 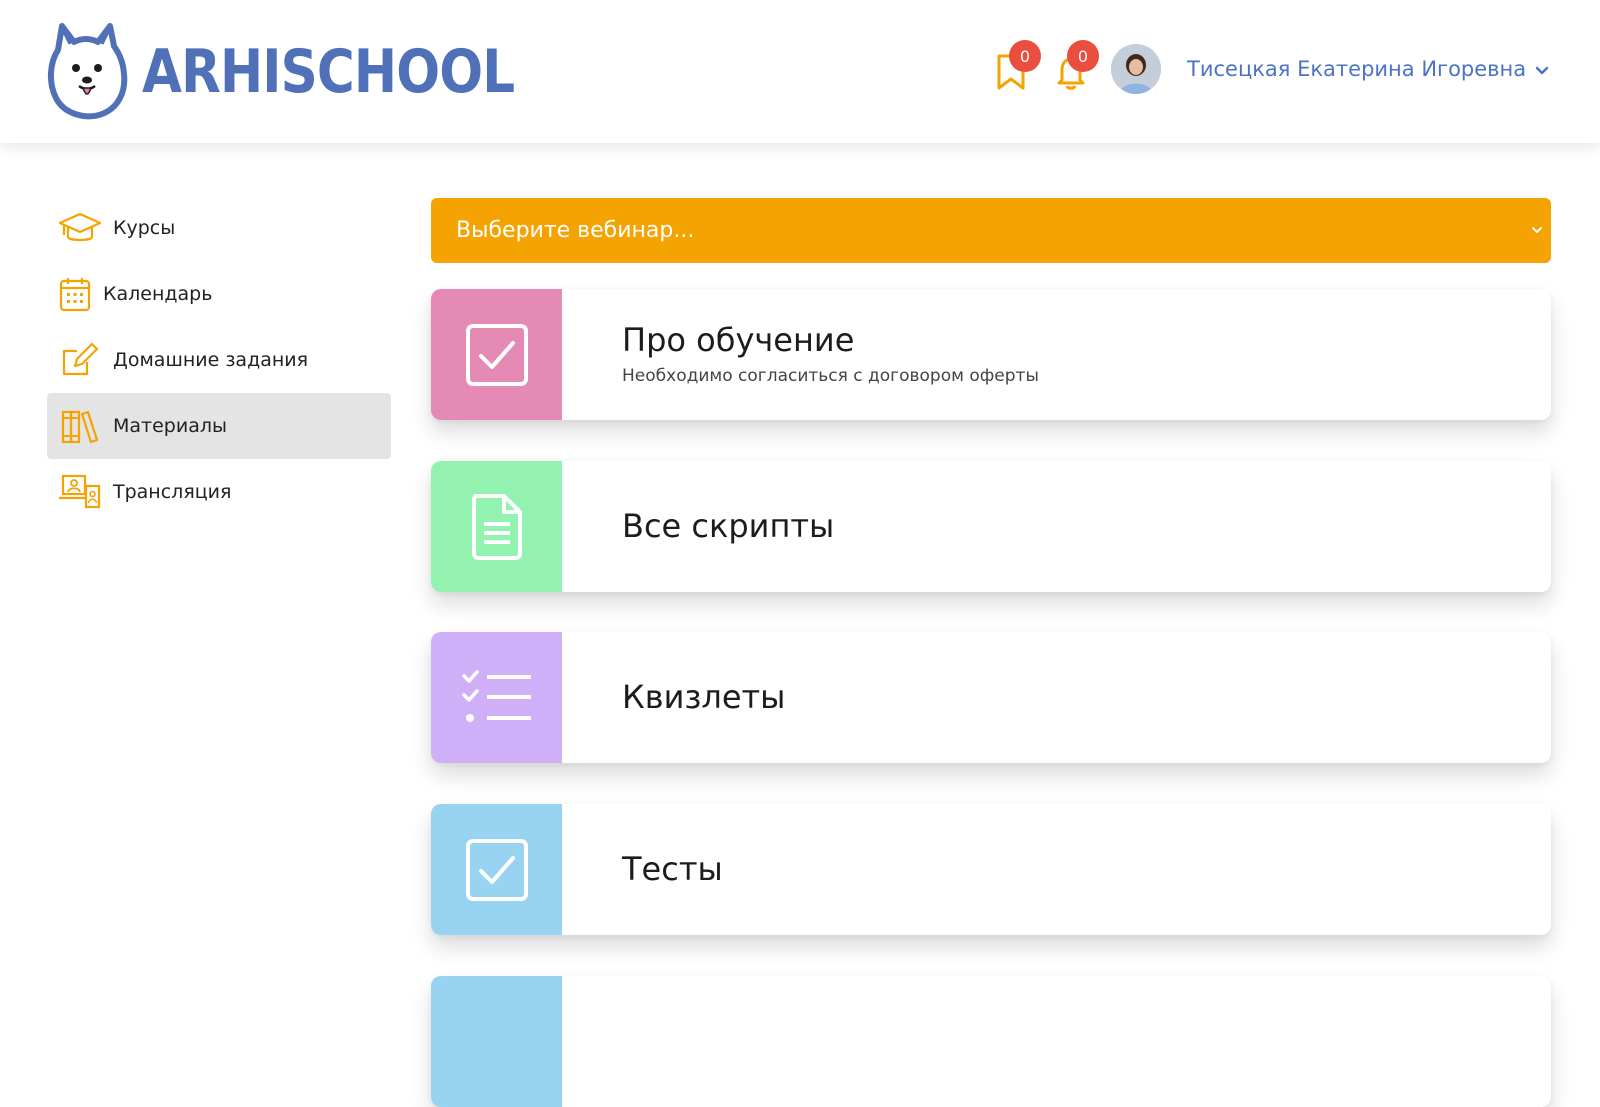 I want to click on calendar-icon, so click(x=75, y=294).